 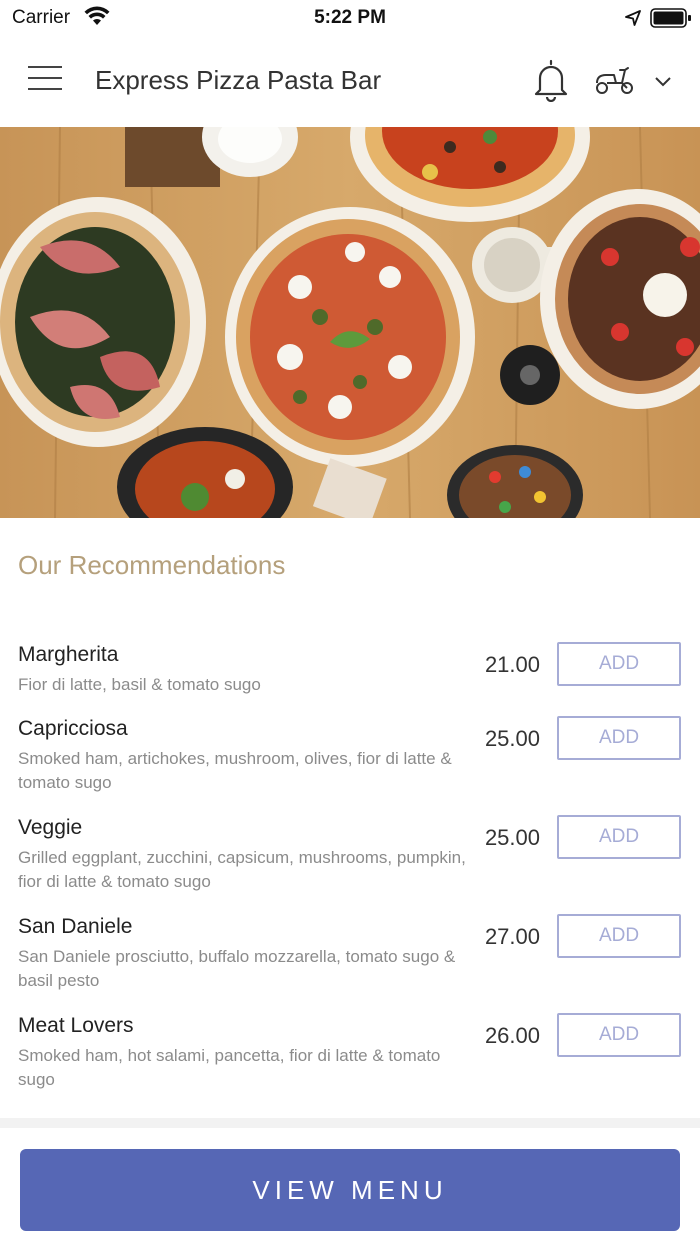 What do you see at coordinates (512, 1035) in the screenshot?
I see `item-price: 26.00` at bounding box center [512, 1035].